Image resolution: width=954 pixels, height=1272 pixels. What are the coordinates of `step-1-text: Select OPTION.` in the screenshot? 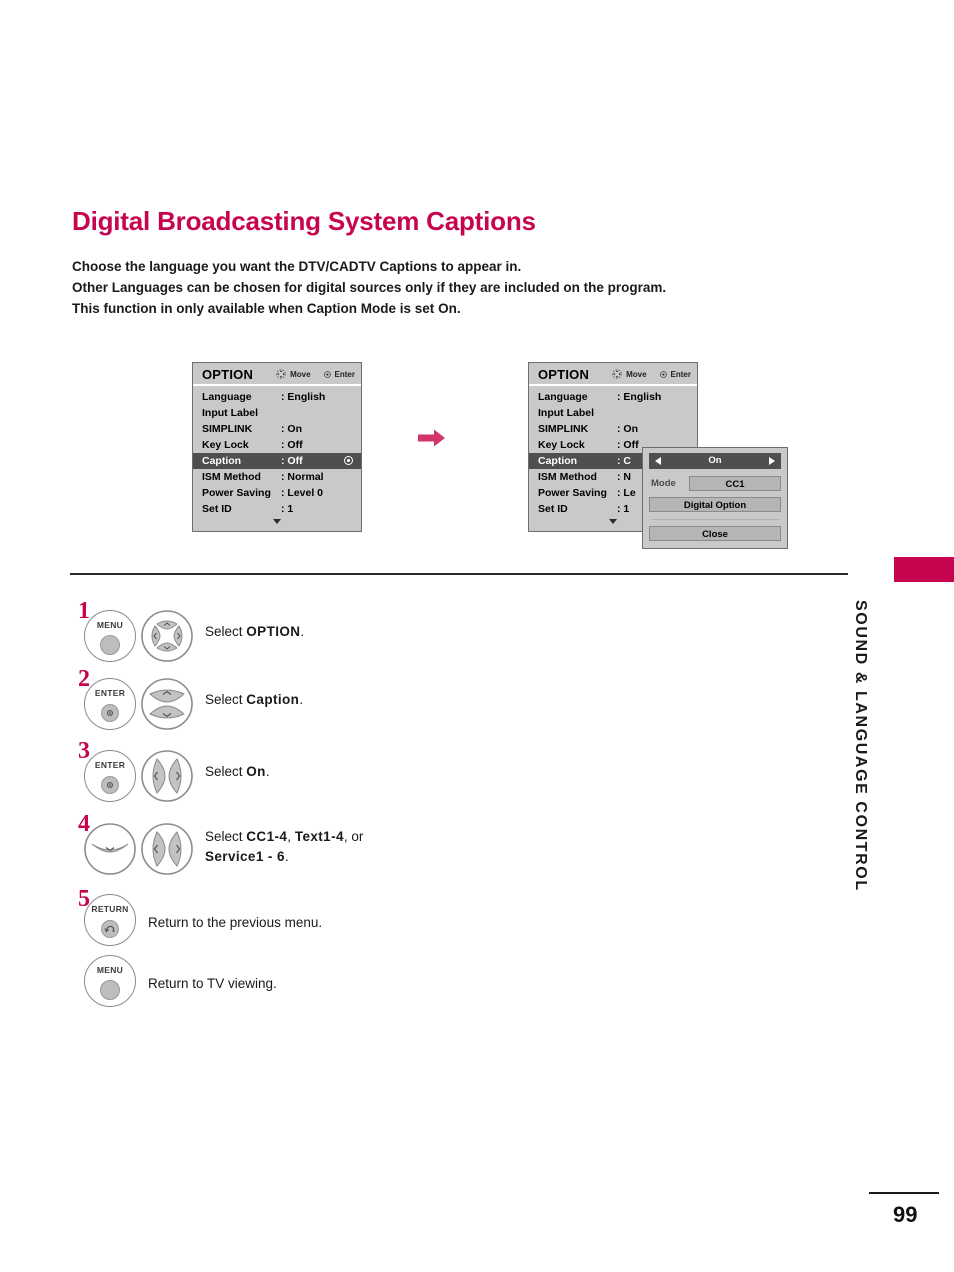 It's located at (254, 632).